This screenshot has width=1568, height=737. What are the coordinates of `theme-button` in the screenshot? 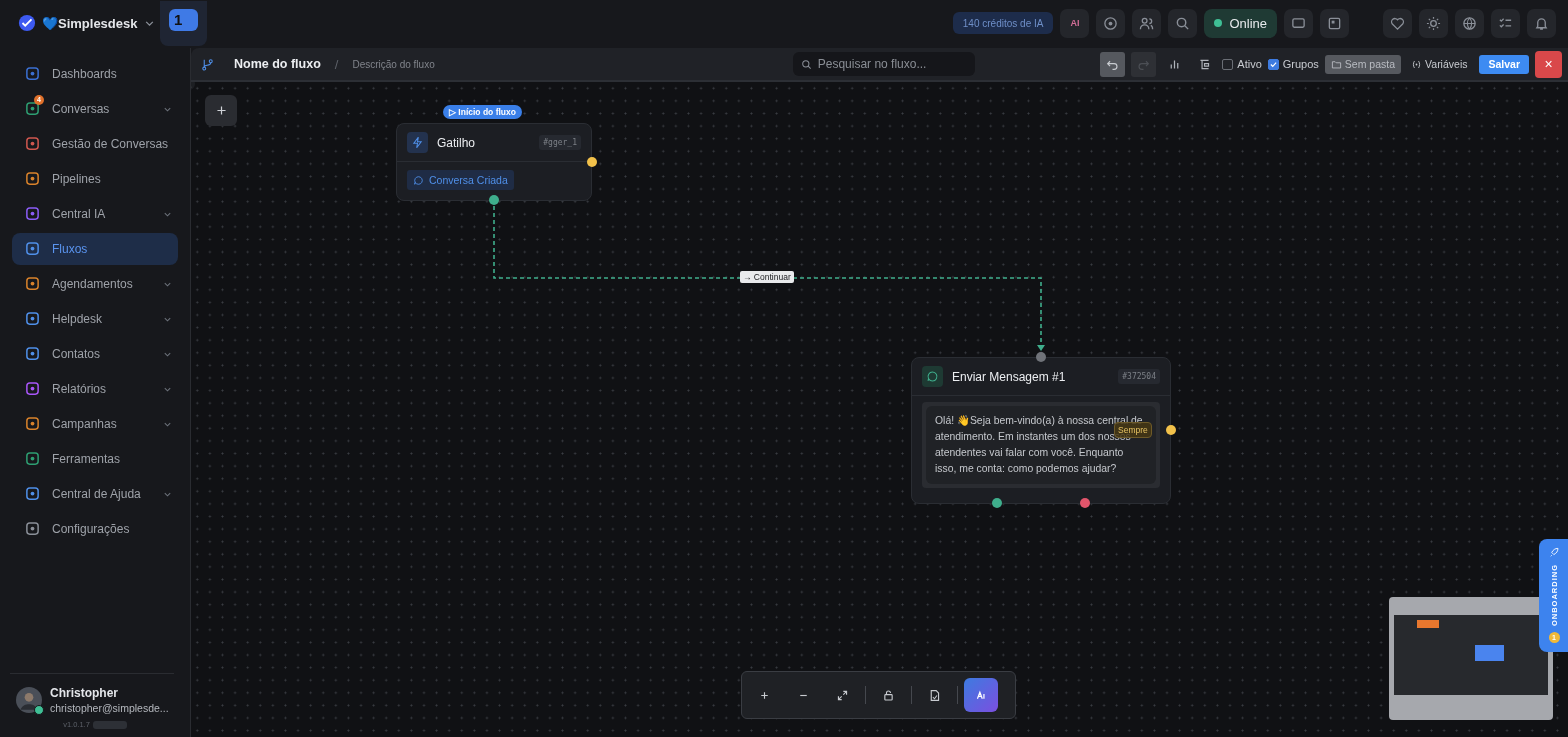 It's located at (1433, 23).